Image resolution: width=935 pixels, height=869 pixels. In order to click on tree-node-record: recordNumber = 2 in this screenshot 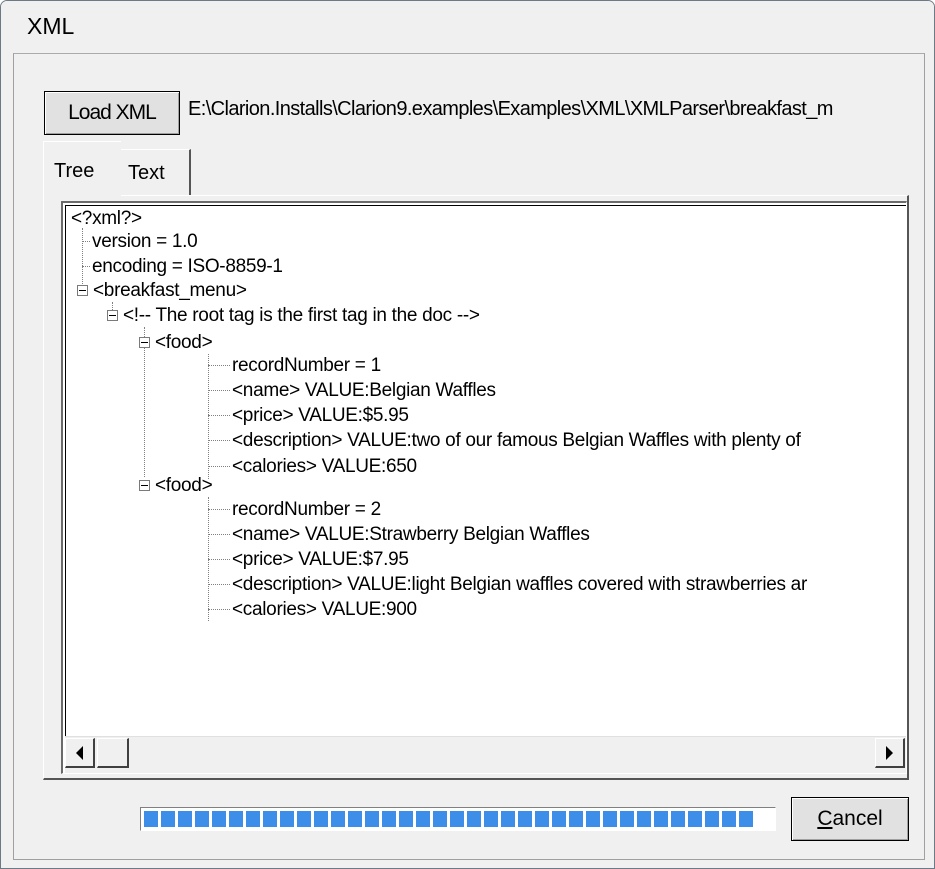, I will do `click(306, 510)`.